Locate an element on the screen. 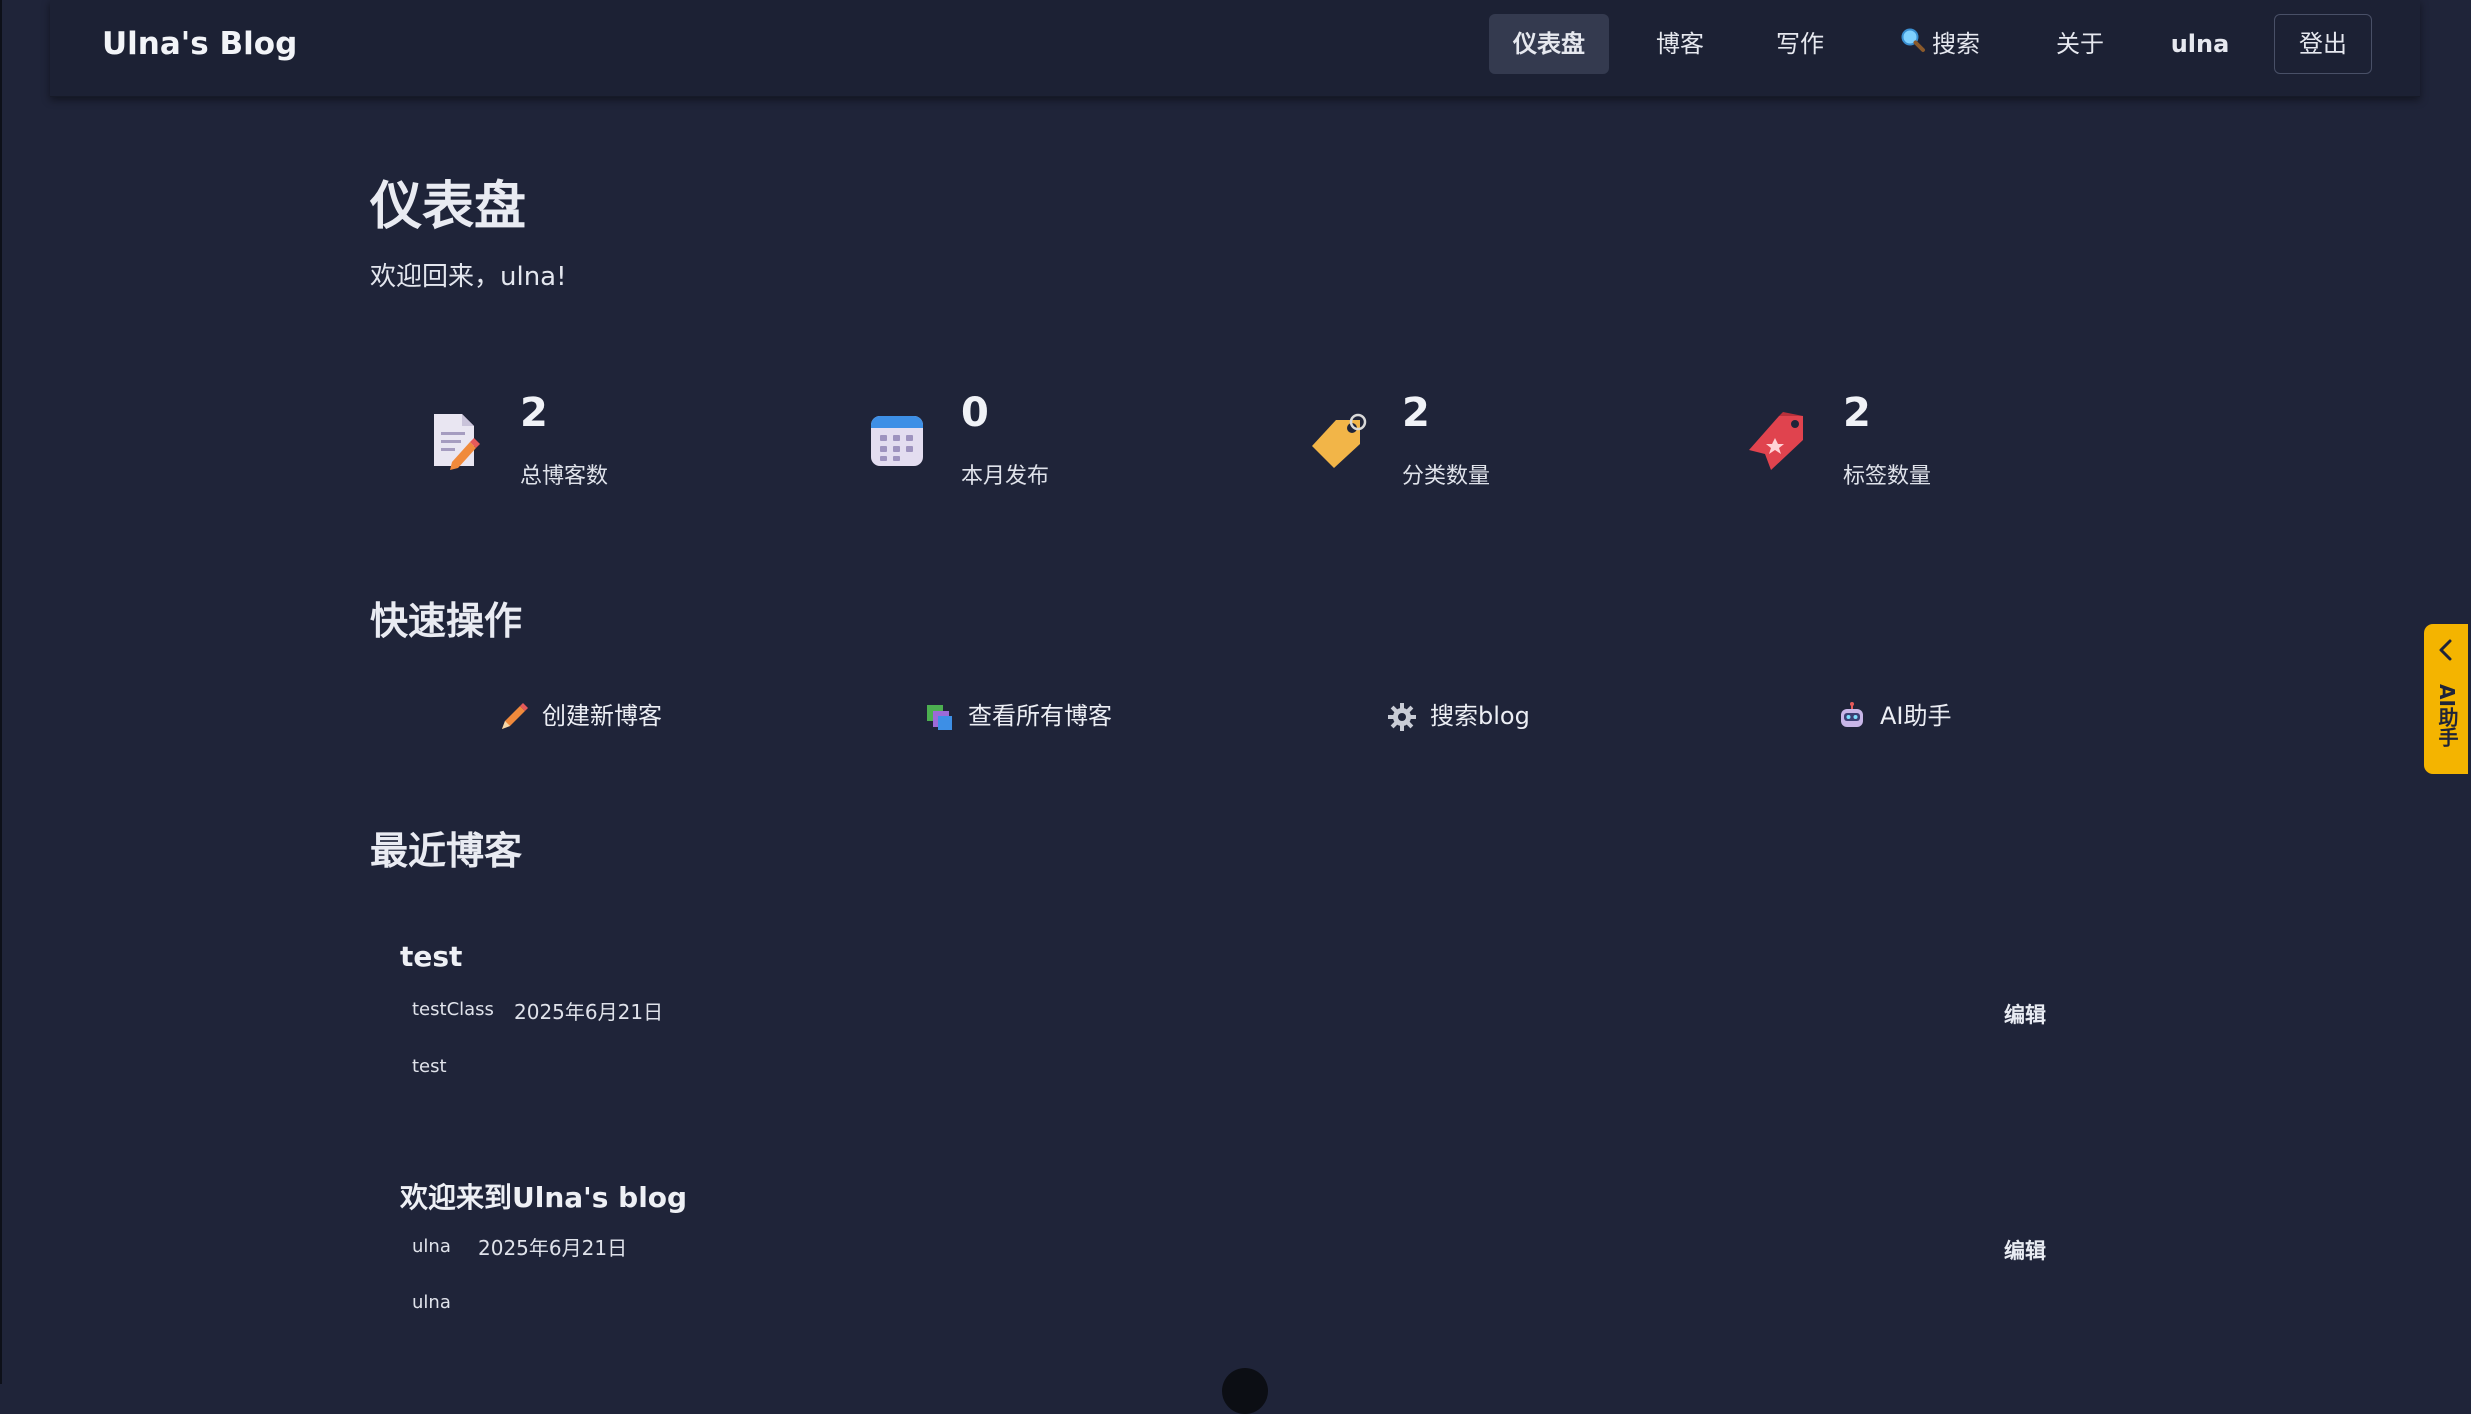  nav-search: 搜索 is located at coordinates (1940, 44).